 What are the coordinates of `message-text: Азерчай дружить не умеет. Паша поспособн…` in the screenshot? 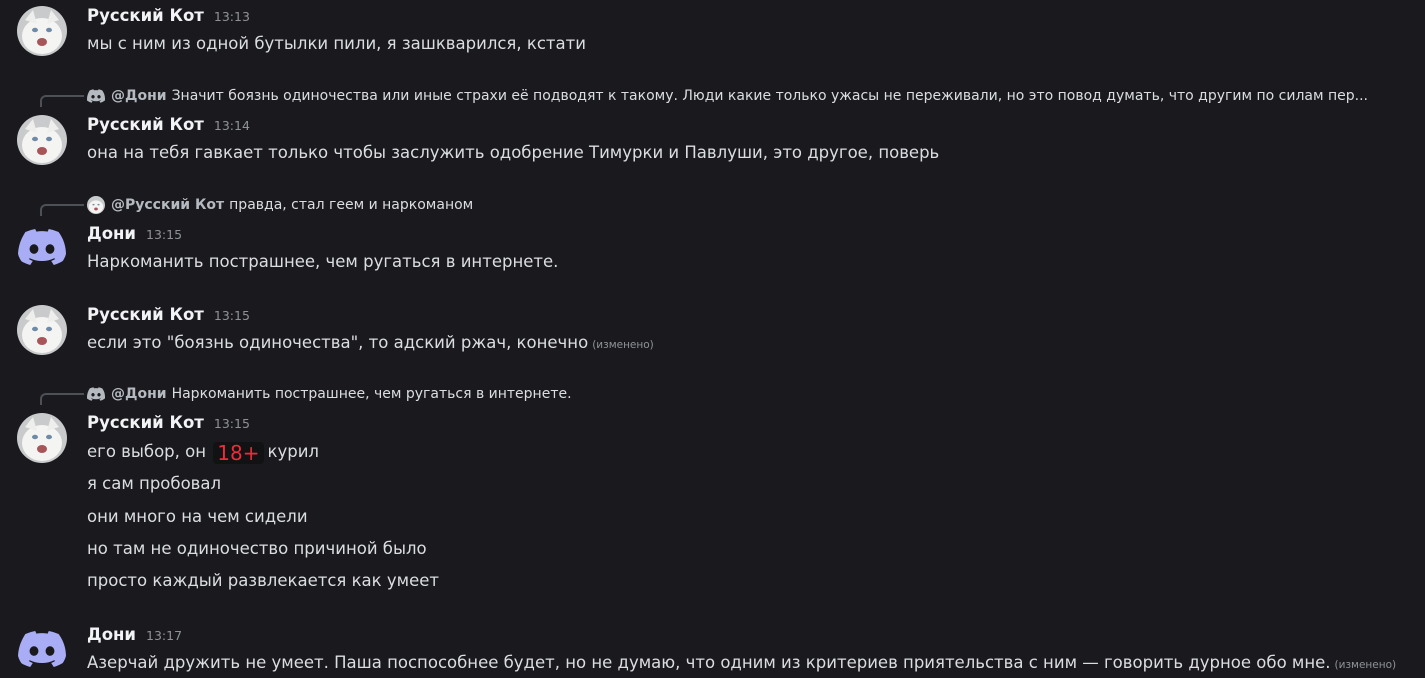 It's located at (709, 662).